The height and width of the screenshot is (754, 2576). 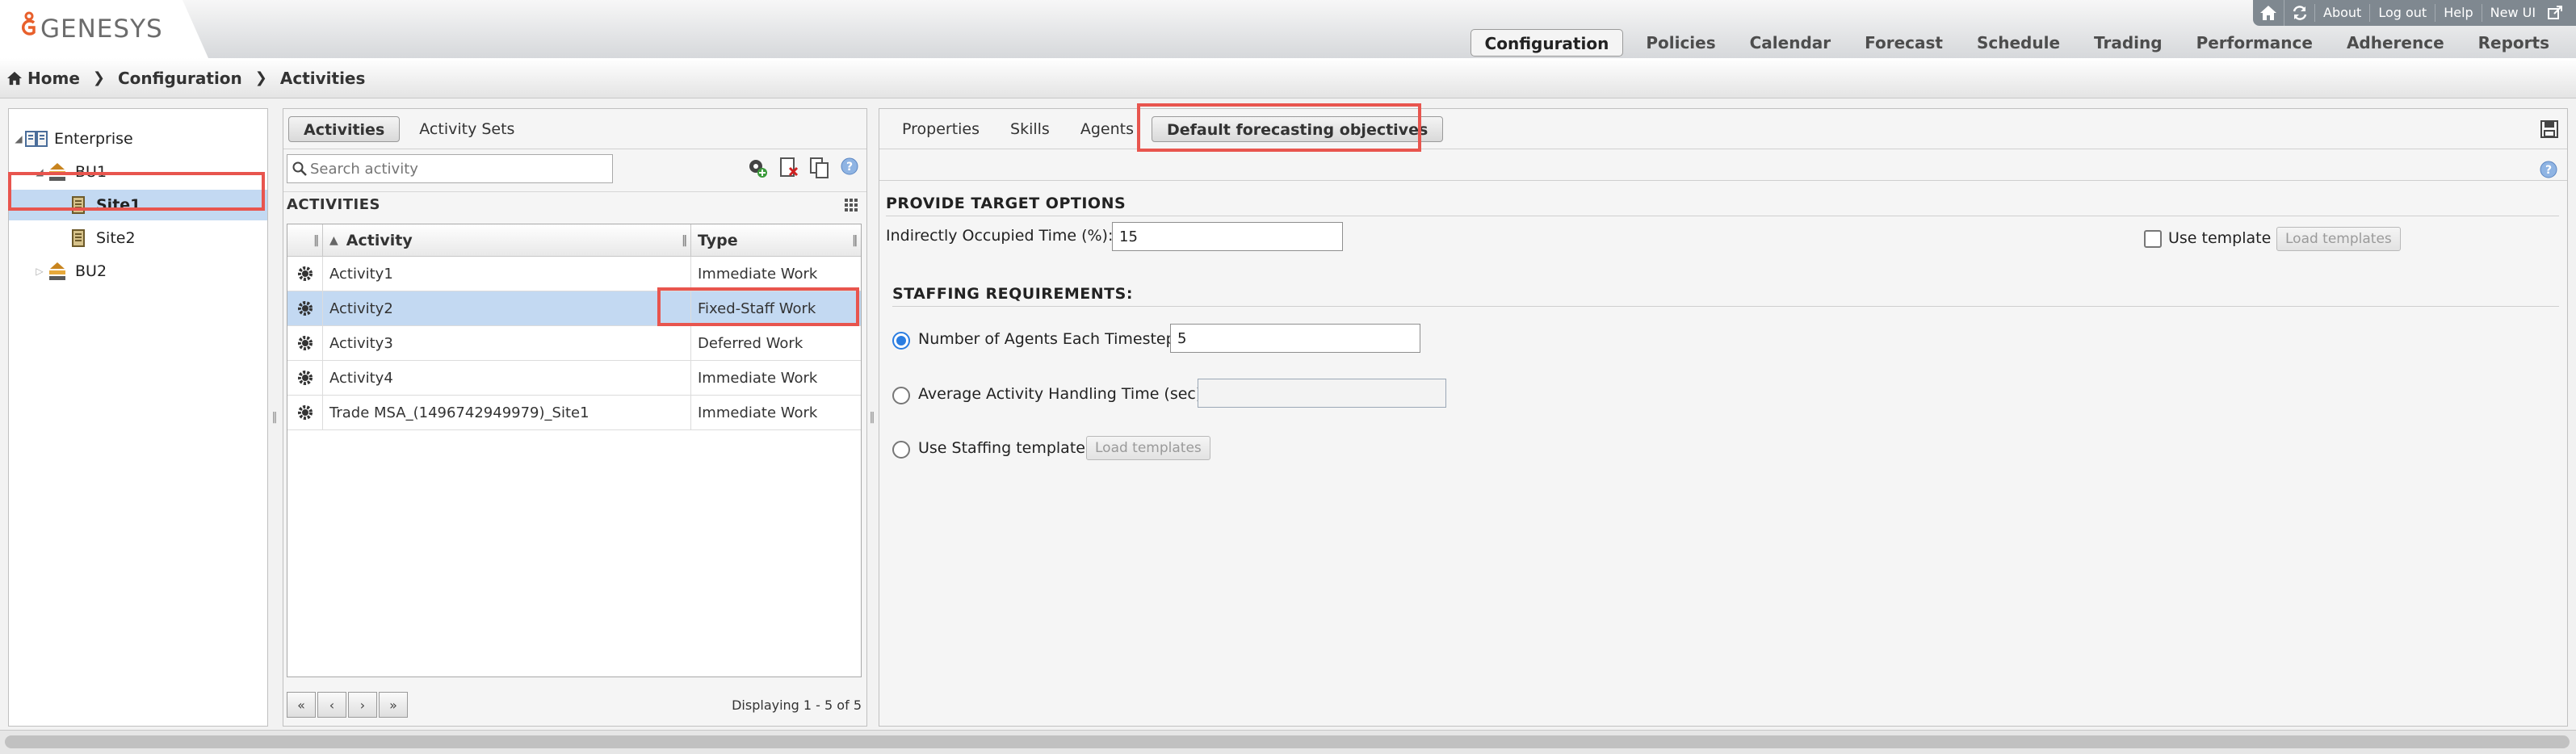 What do you see at coordinates (274, 417) in the screenshot?
I see `left-splitter: ‖` at bounding box center [274, 417].